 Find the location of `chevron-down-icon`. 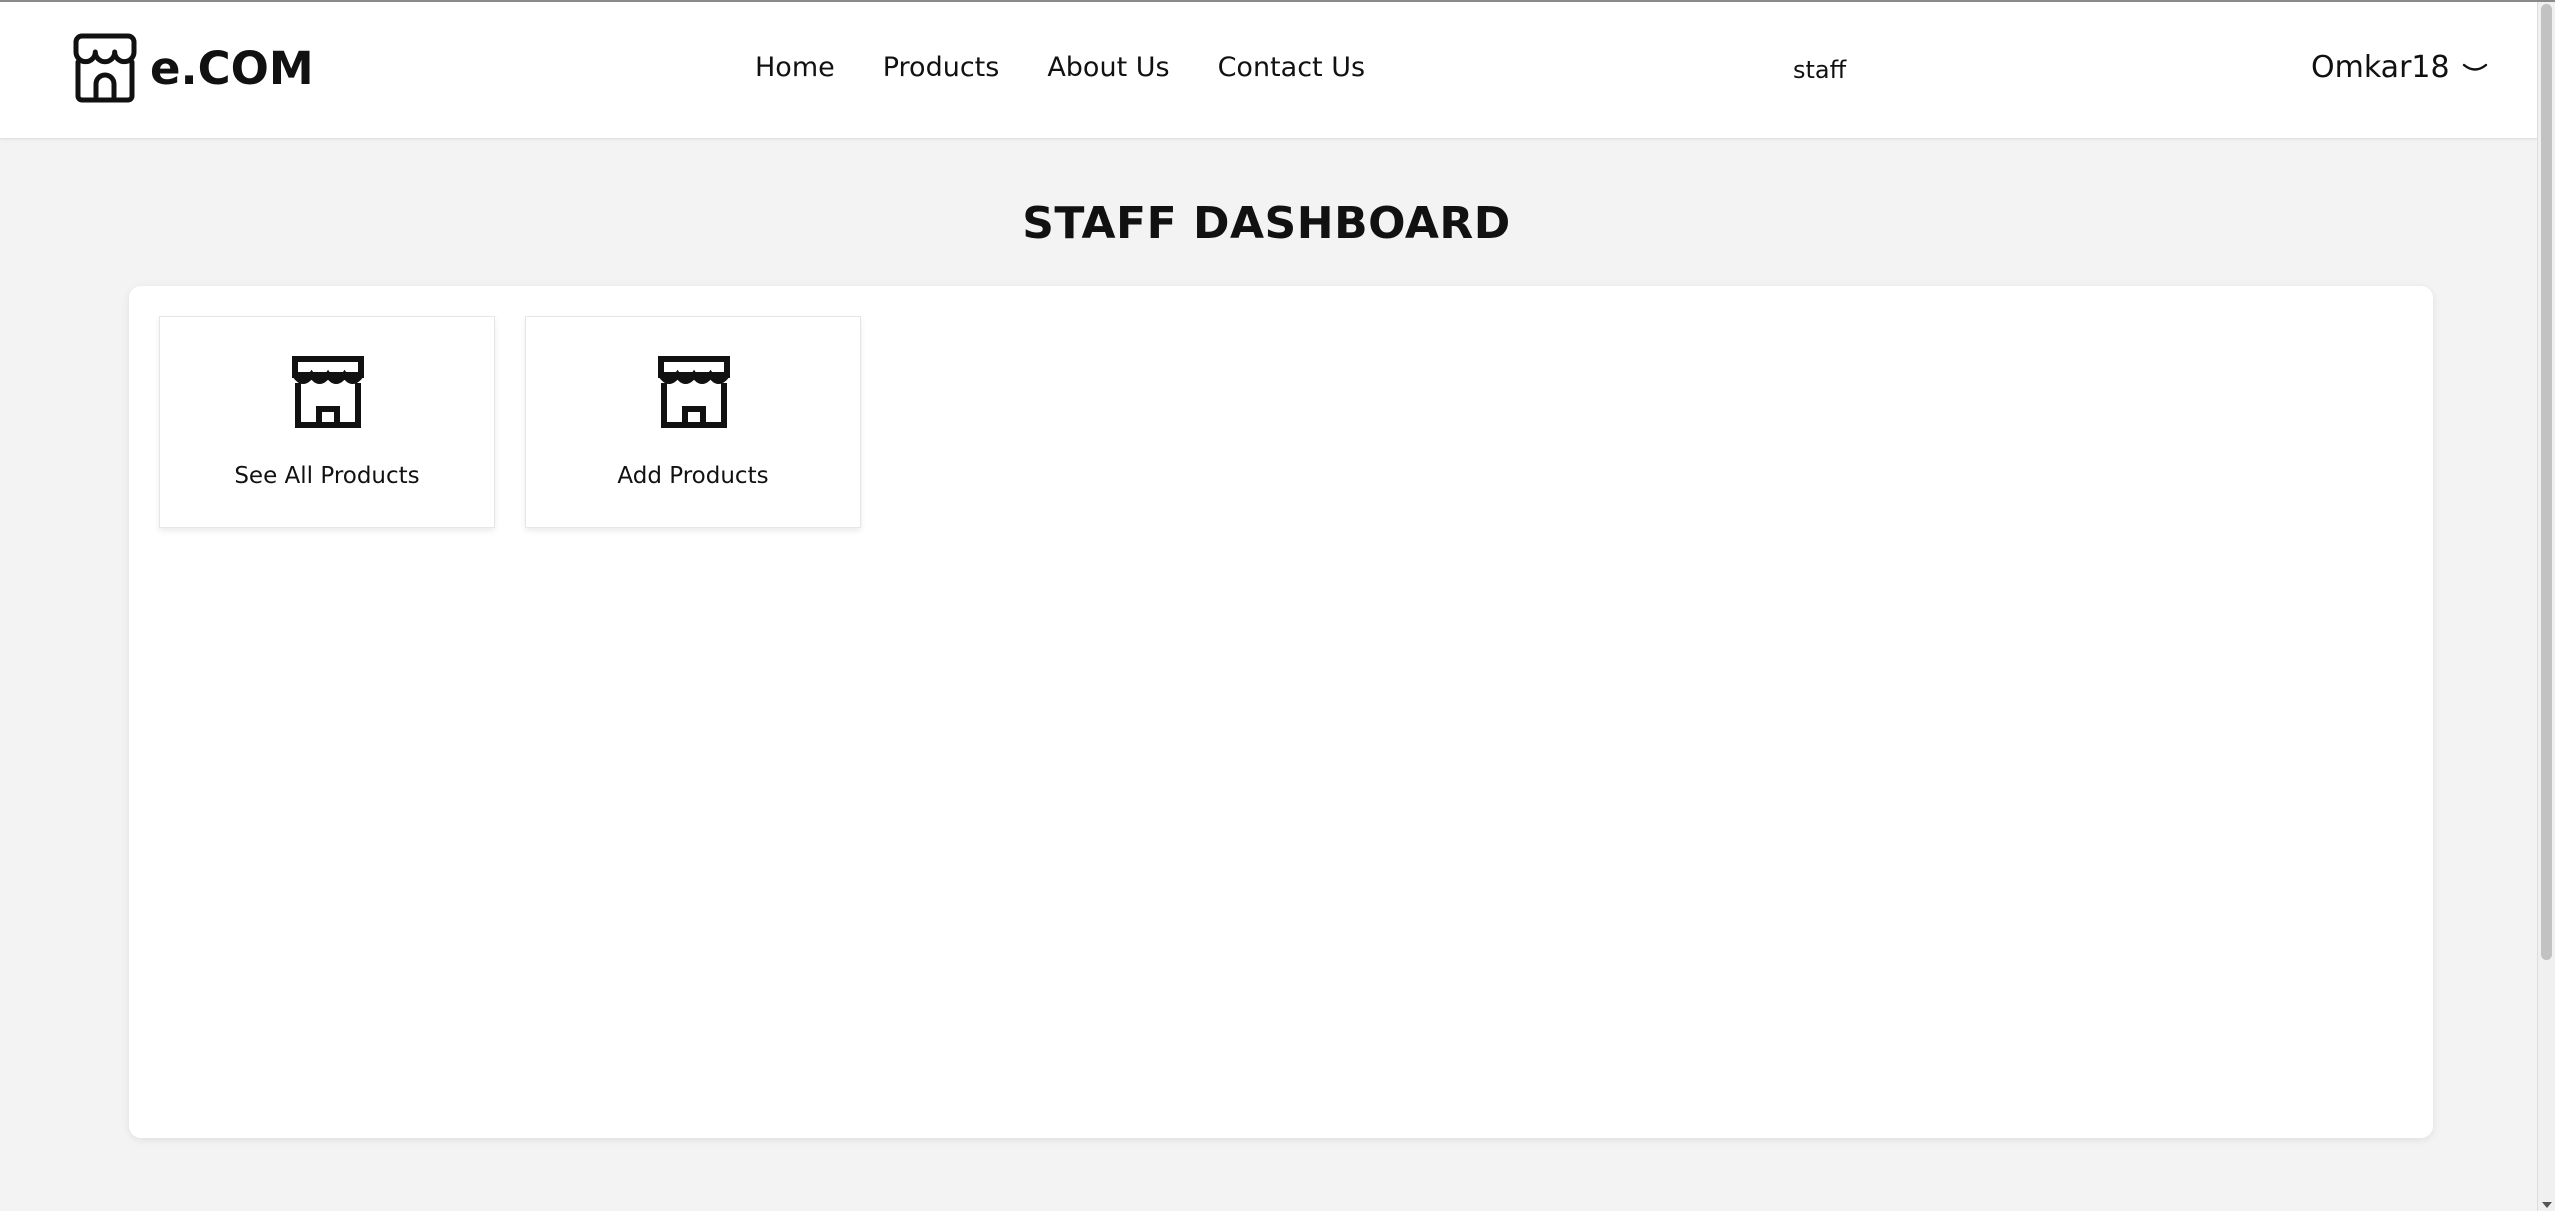

chevron-down-icon is located at coordinates (2474, 67).